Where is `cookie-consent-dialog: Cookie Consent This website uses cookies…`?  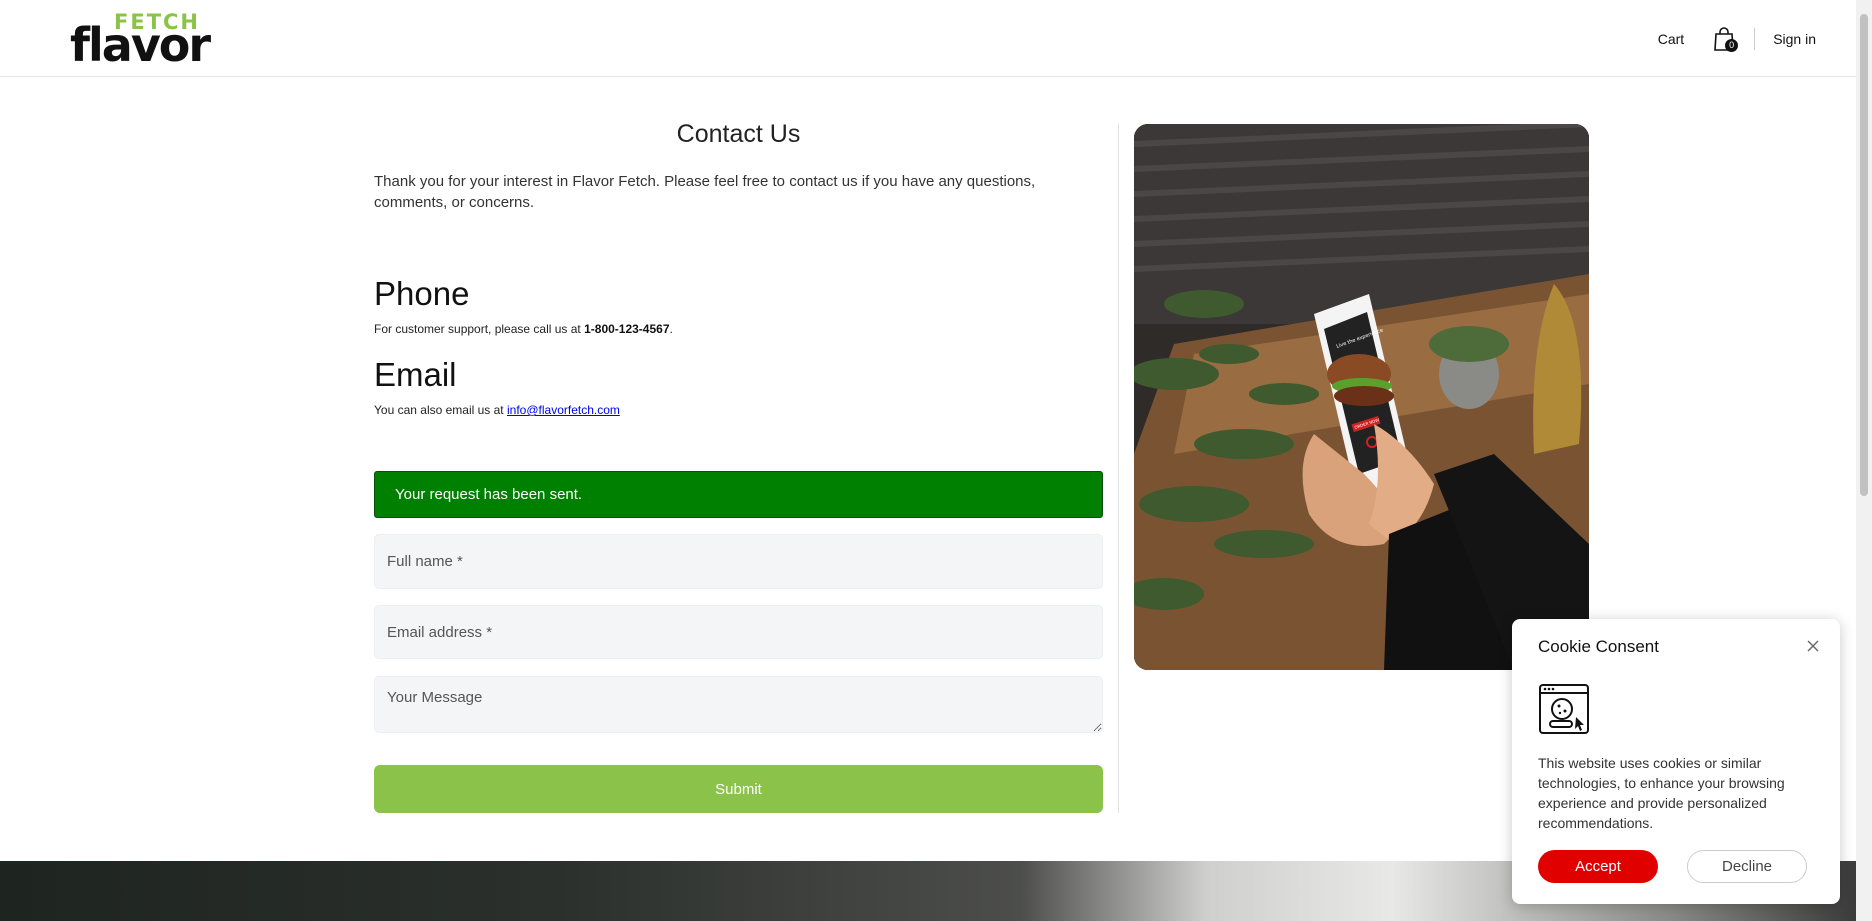 cookie-consent-dialog: Cookie Consent This website uses cookies… is located at coordinates (1676, 761).